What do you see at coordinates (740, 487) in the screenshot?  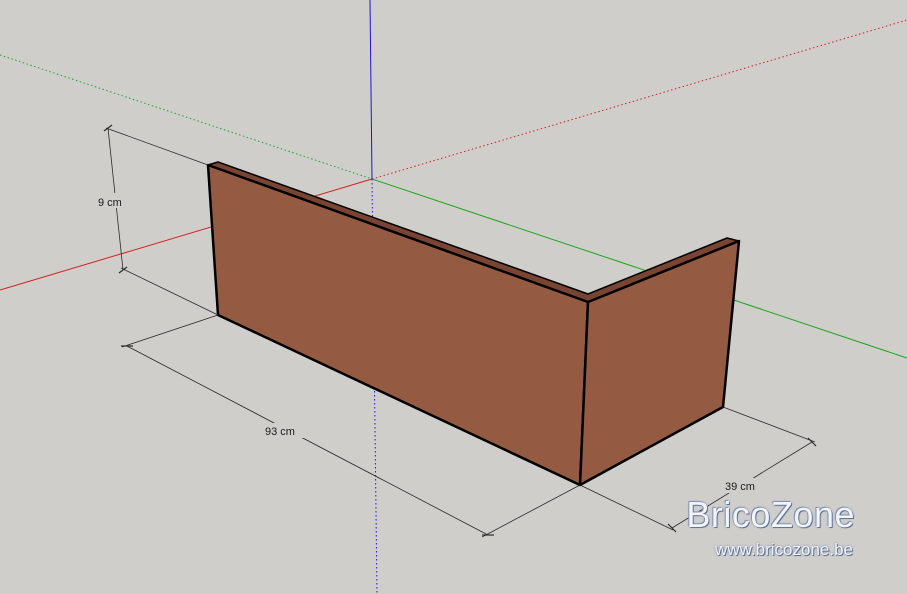 I see `dimension-label-width: 39 cm` at bounding box center [740, 487].